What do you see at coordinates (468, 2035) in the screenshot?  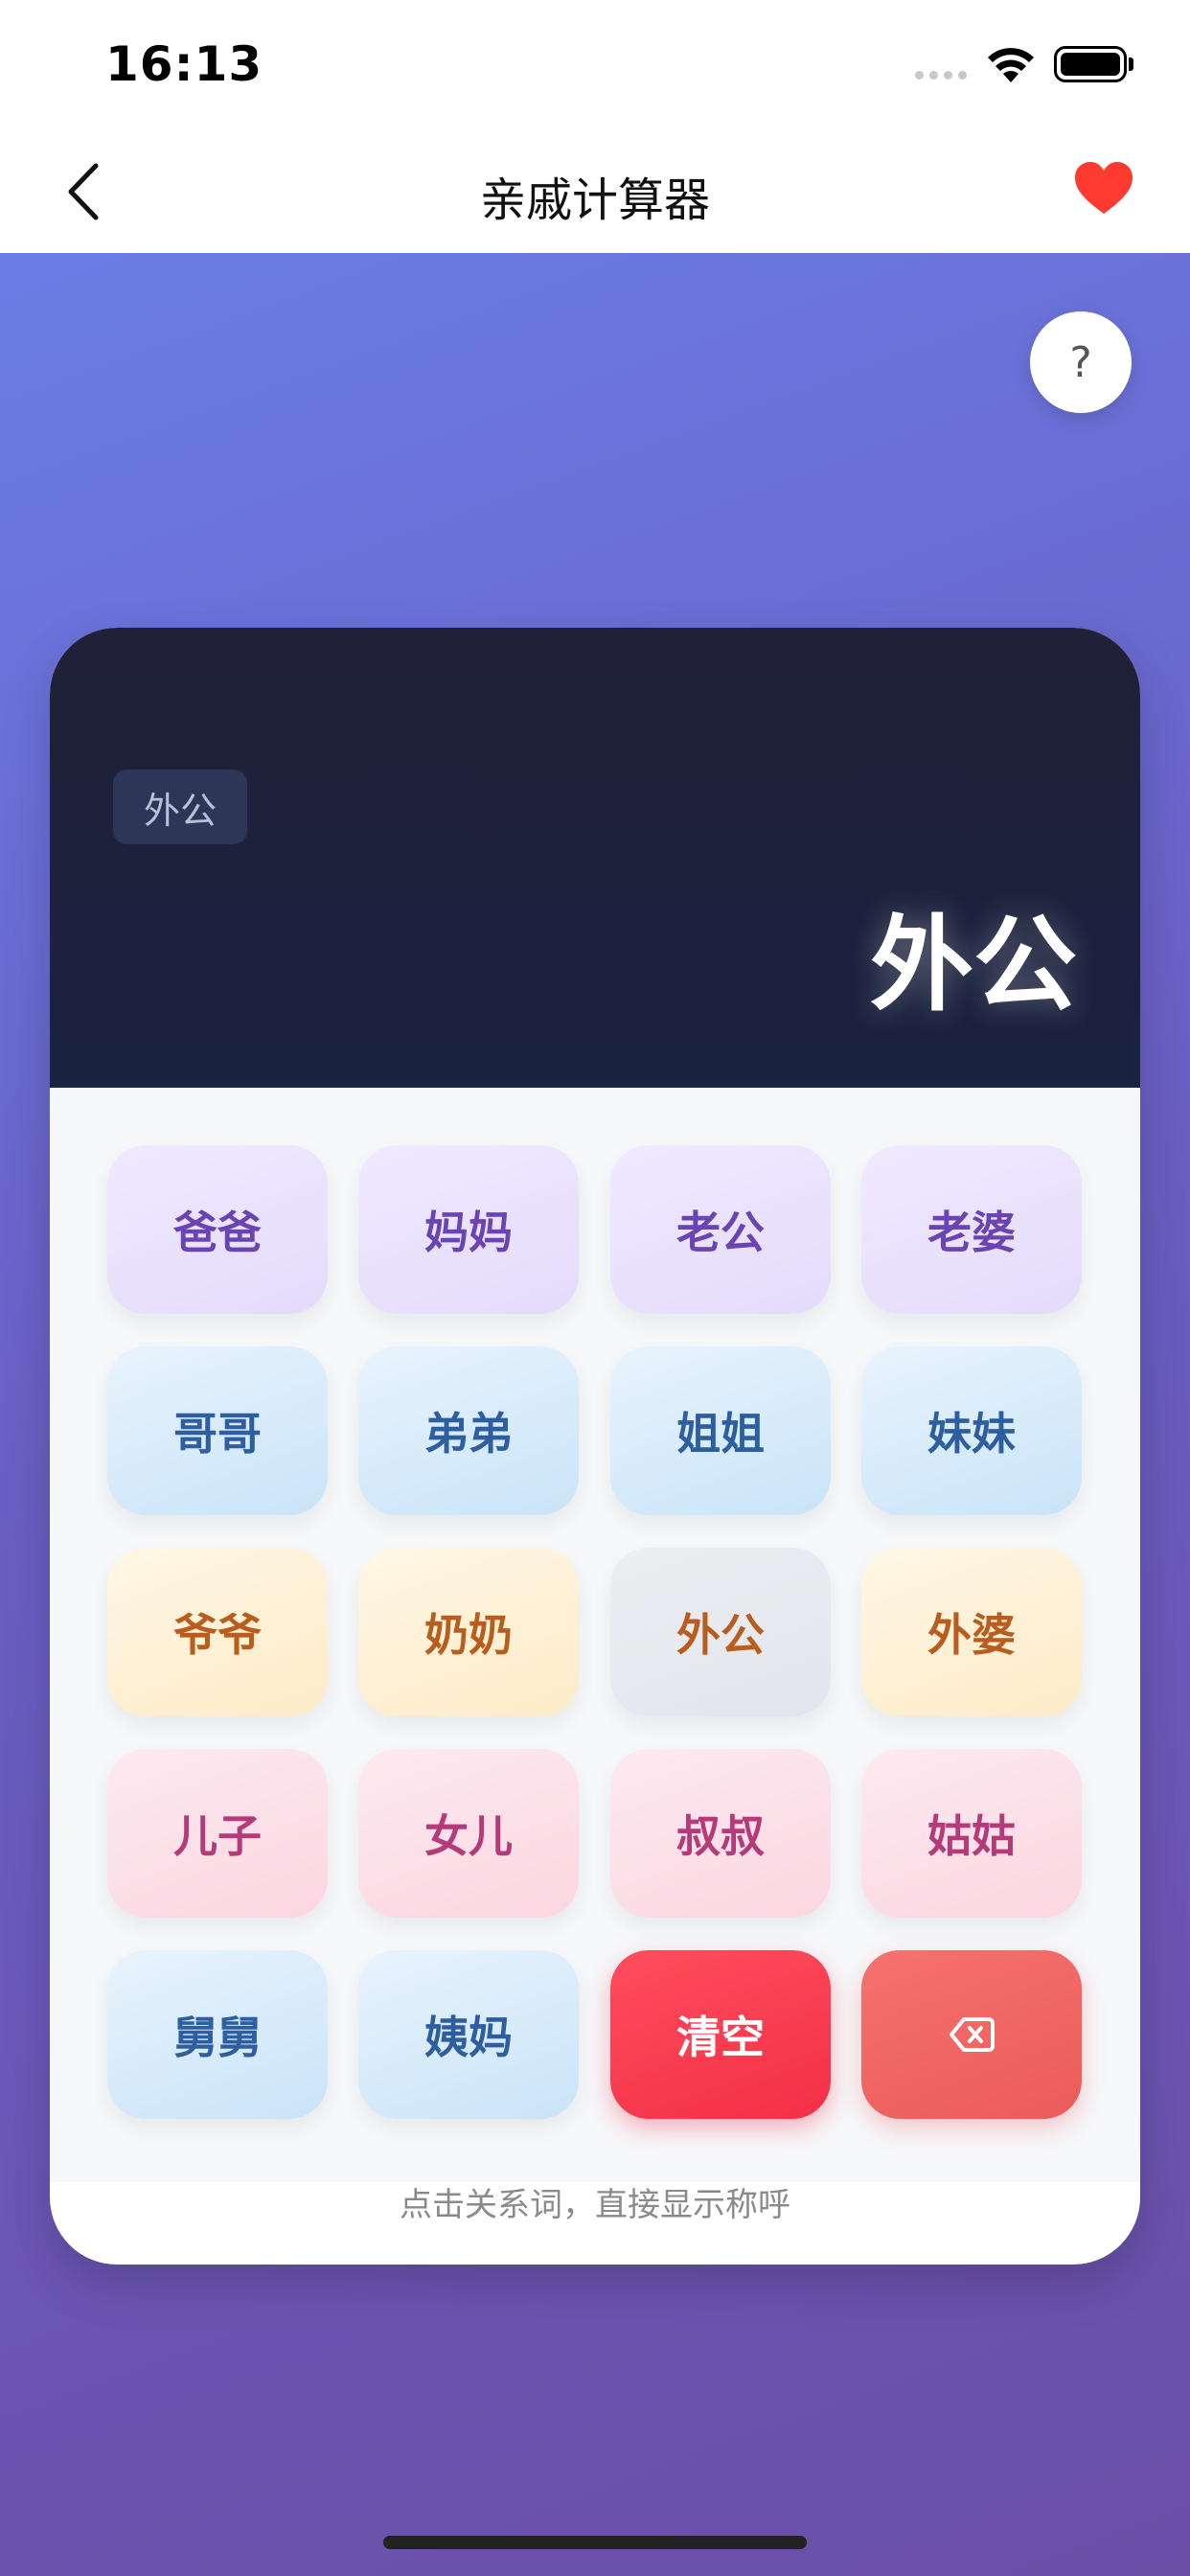 I see `key-maternal-aunt: 姨妈` at bounding box center [468, 2035].